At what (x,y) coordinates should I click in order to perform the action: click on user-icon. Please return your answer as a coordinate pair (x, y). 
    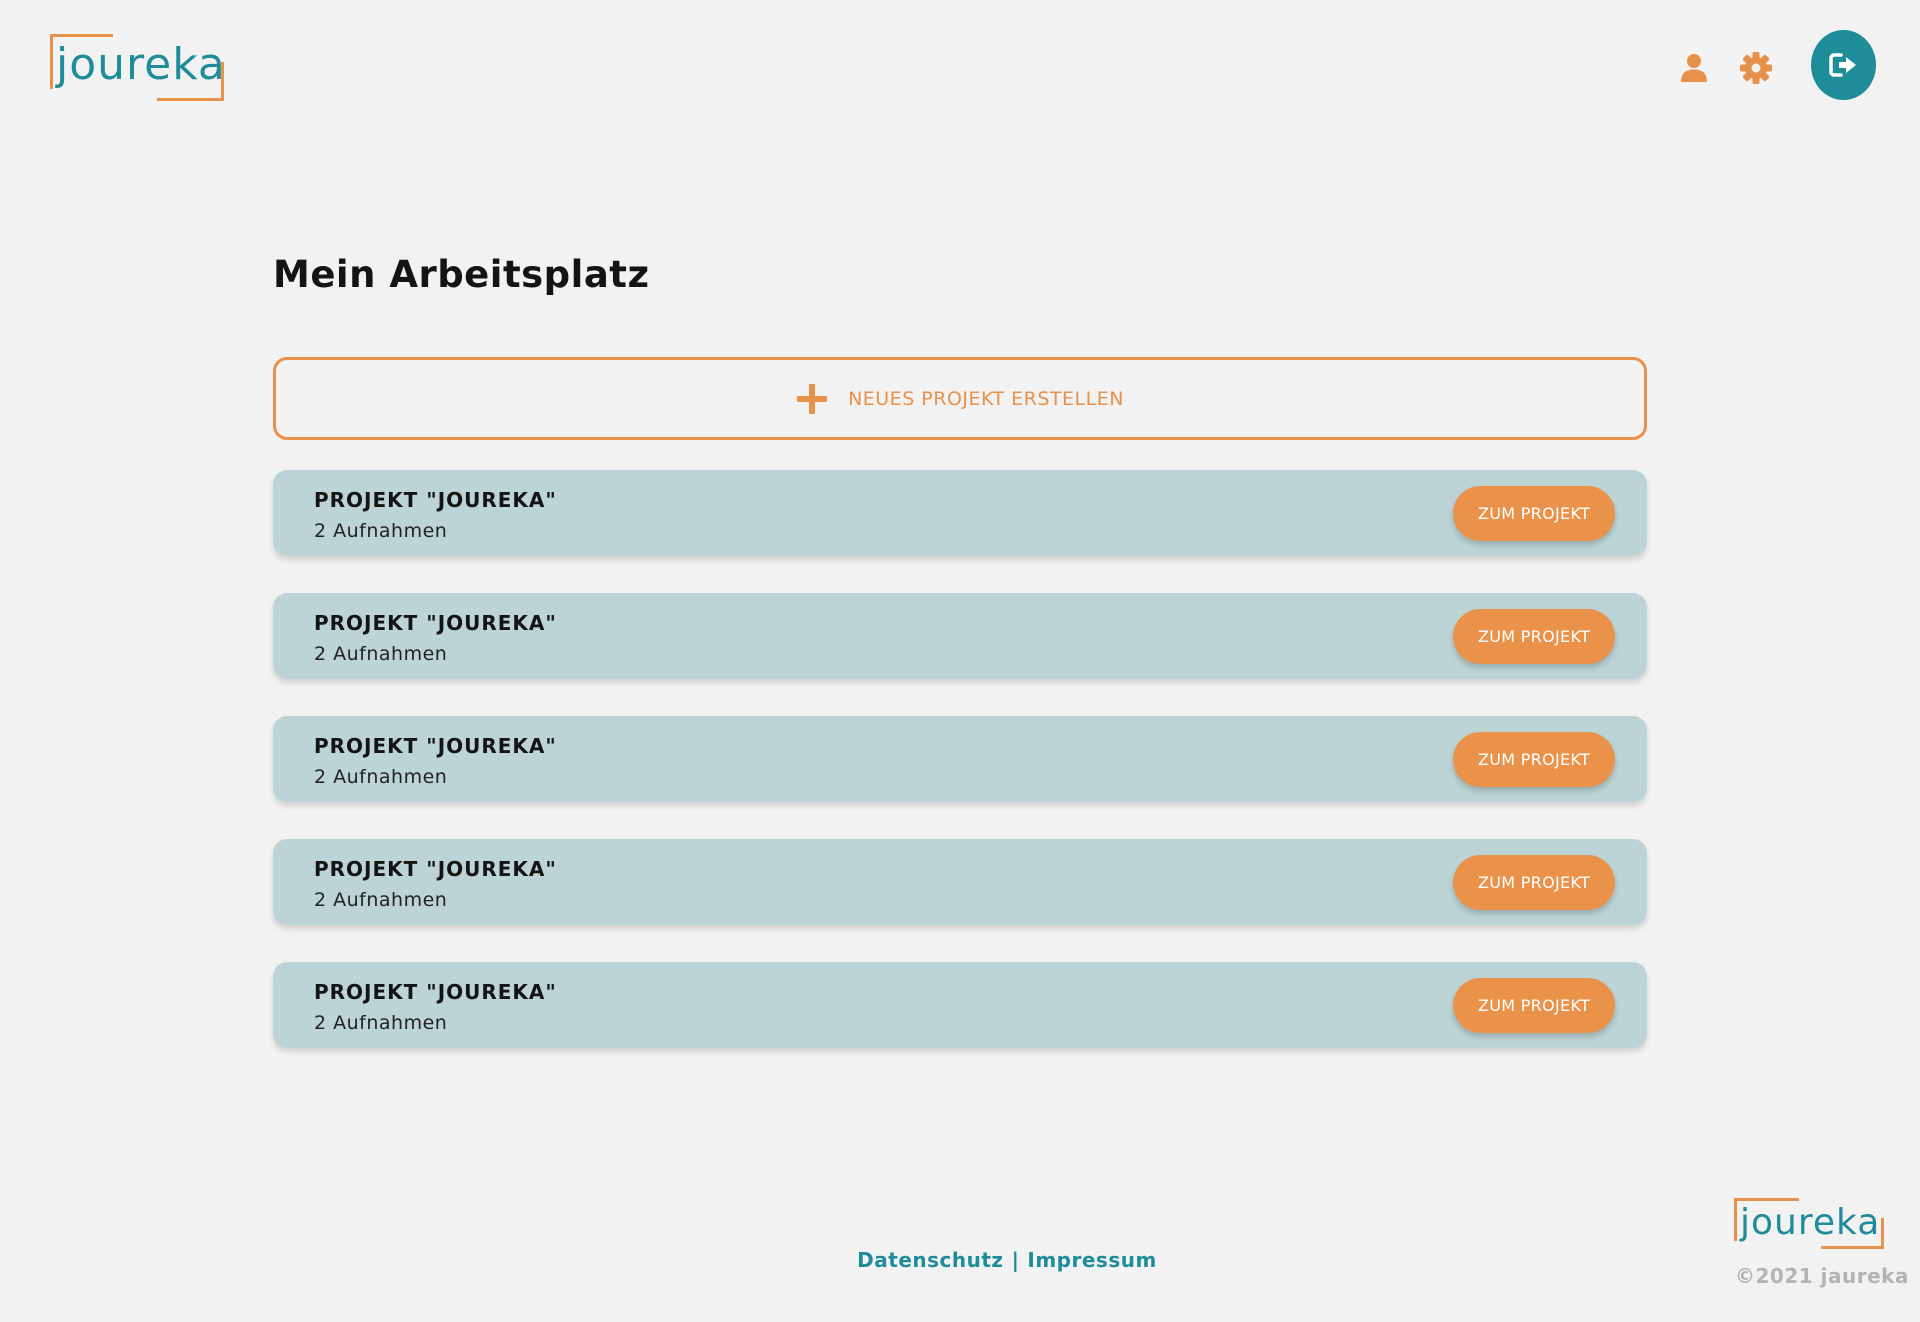
    Looking at the image, I should click on (1694, 68).